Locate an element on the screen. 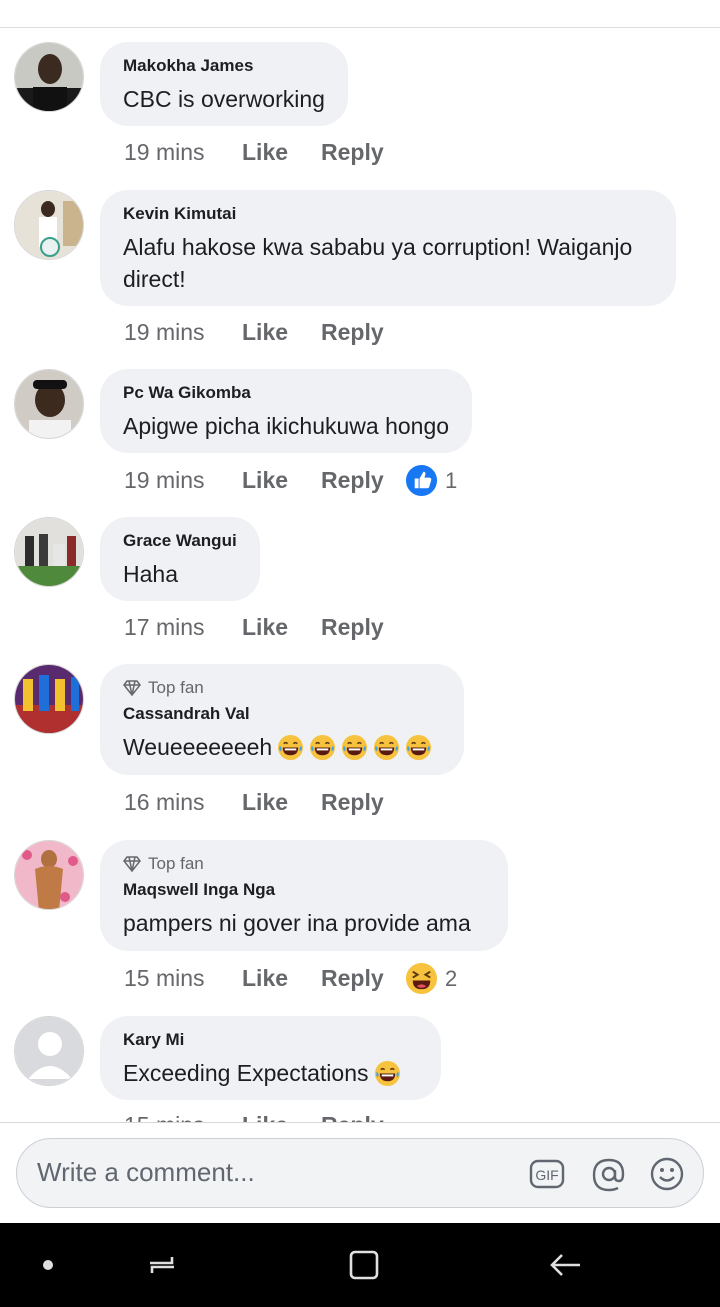 This screenshot has width=720, height=1307. comment-composer-bar: Write a comment... GIF is located at coordinates (360, 1172).